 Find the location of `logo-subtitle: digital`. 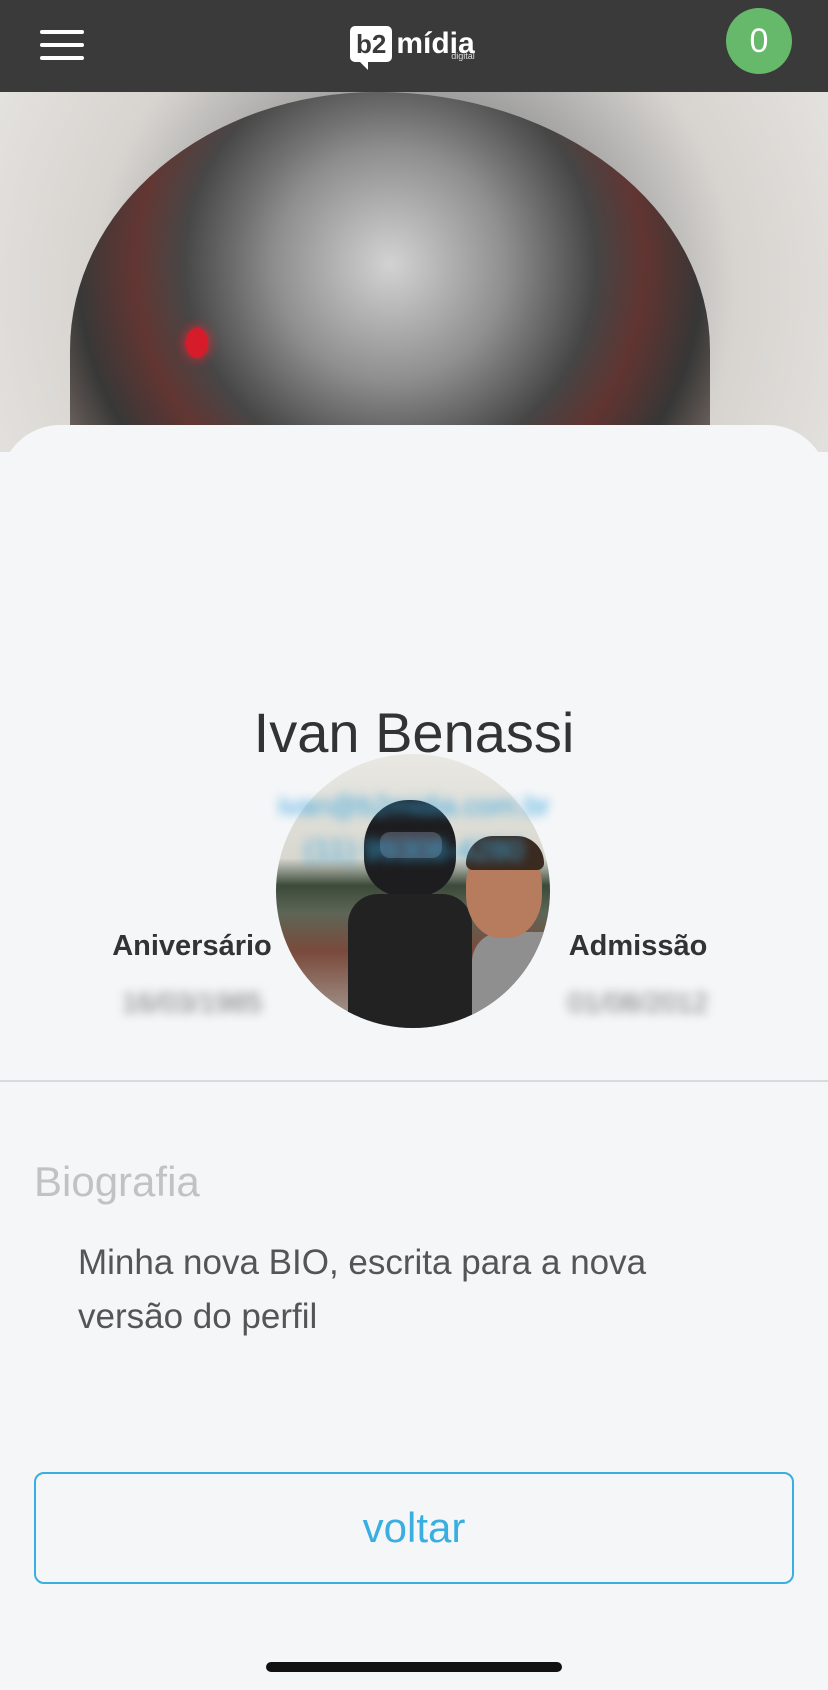

logo-subtitle: digital is located at coordinates (463, 56).